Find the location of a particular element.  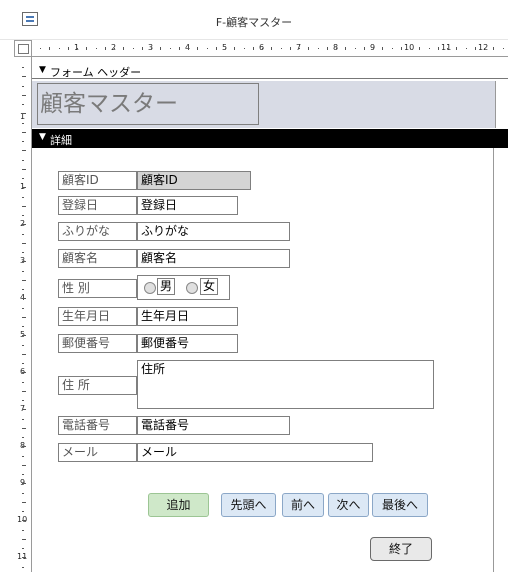

form-selector is located at coordinates (23, 48).